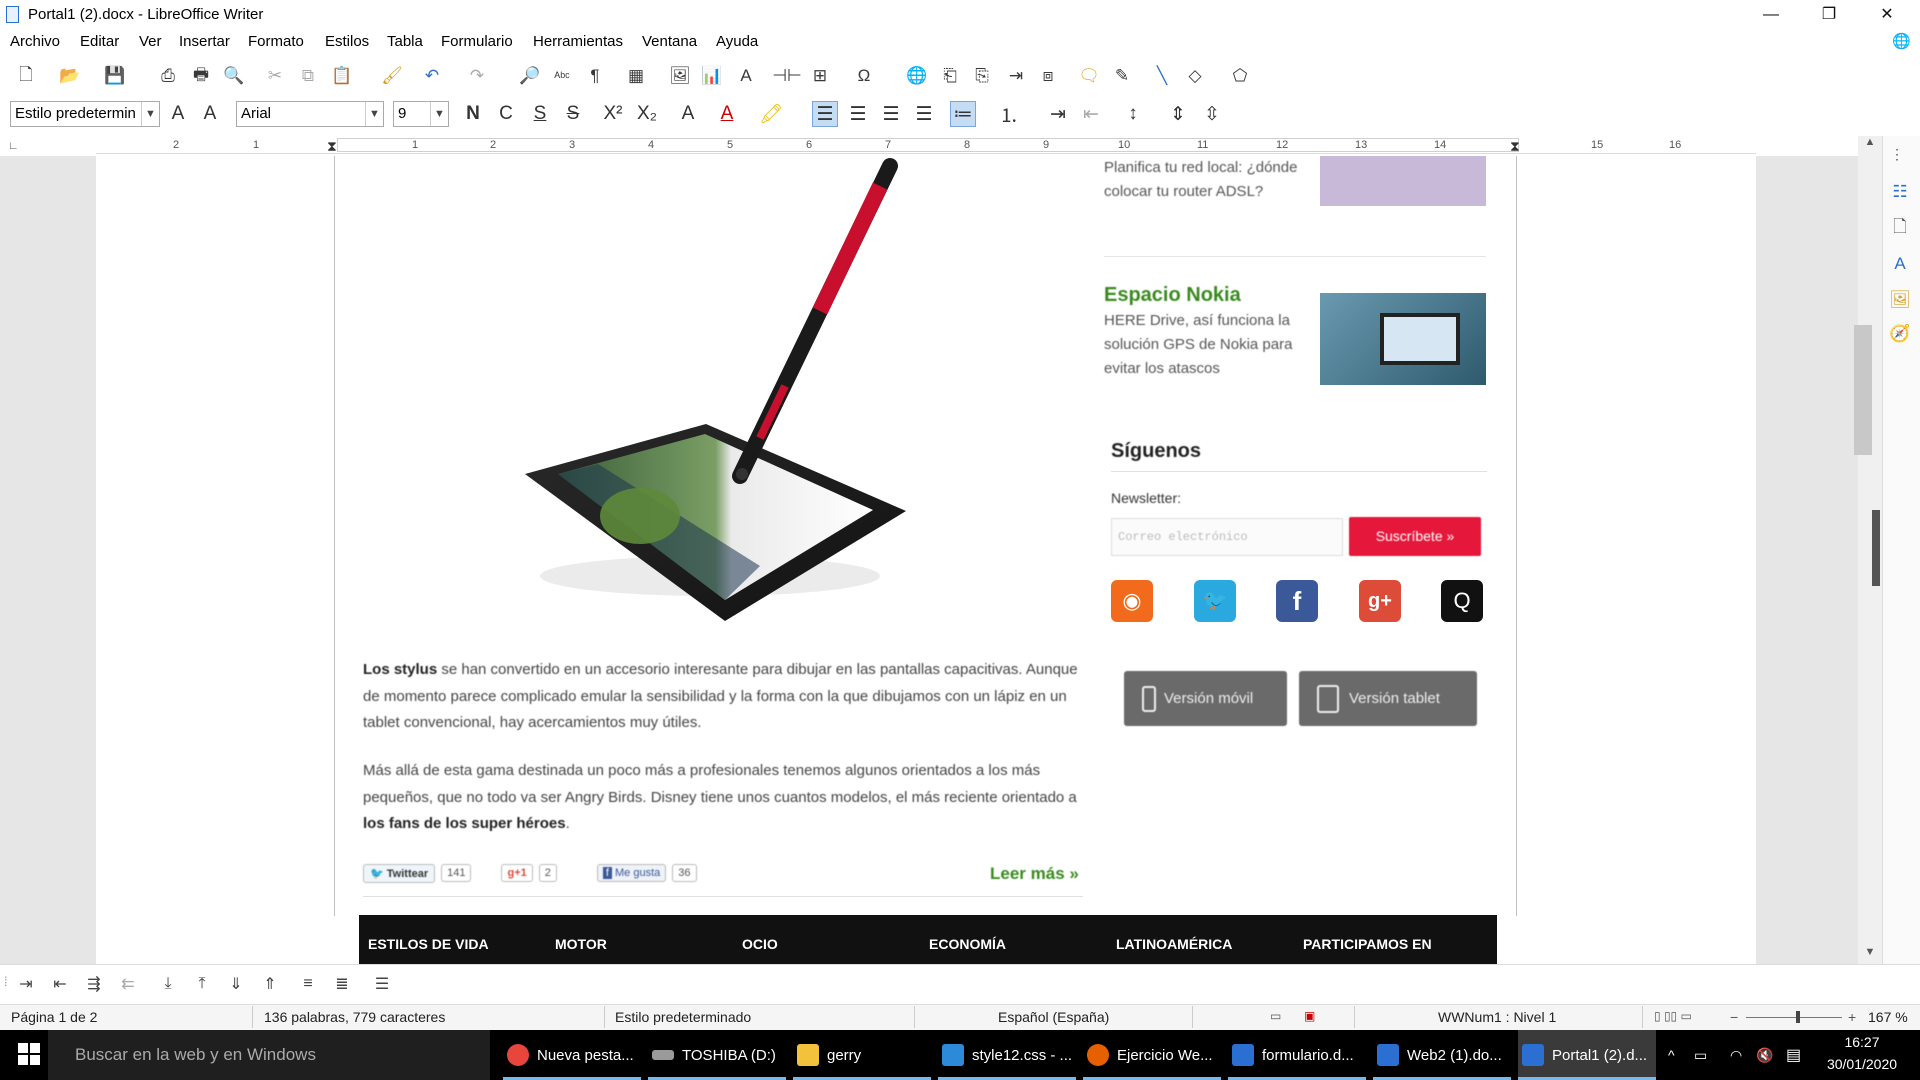  Describe the element at coordinates (308, 76) in the screenshot. I see `copy-icon: ⧉` at that location.